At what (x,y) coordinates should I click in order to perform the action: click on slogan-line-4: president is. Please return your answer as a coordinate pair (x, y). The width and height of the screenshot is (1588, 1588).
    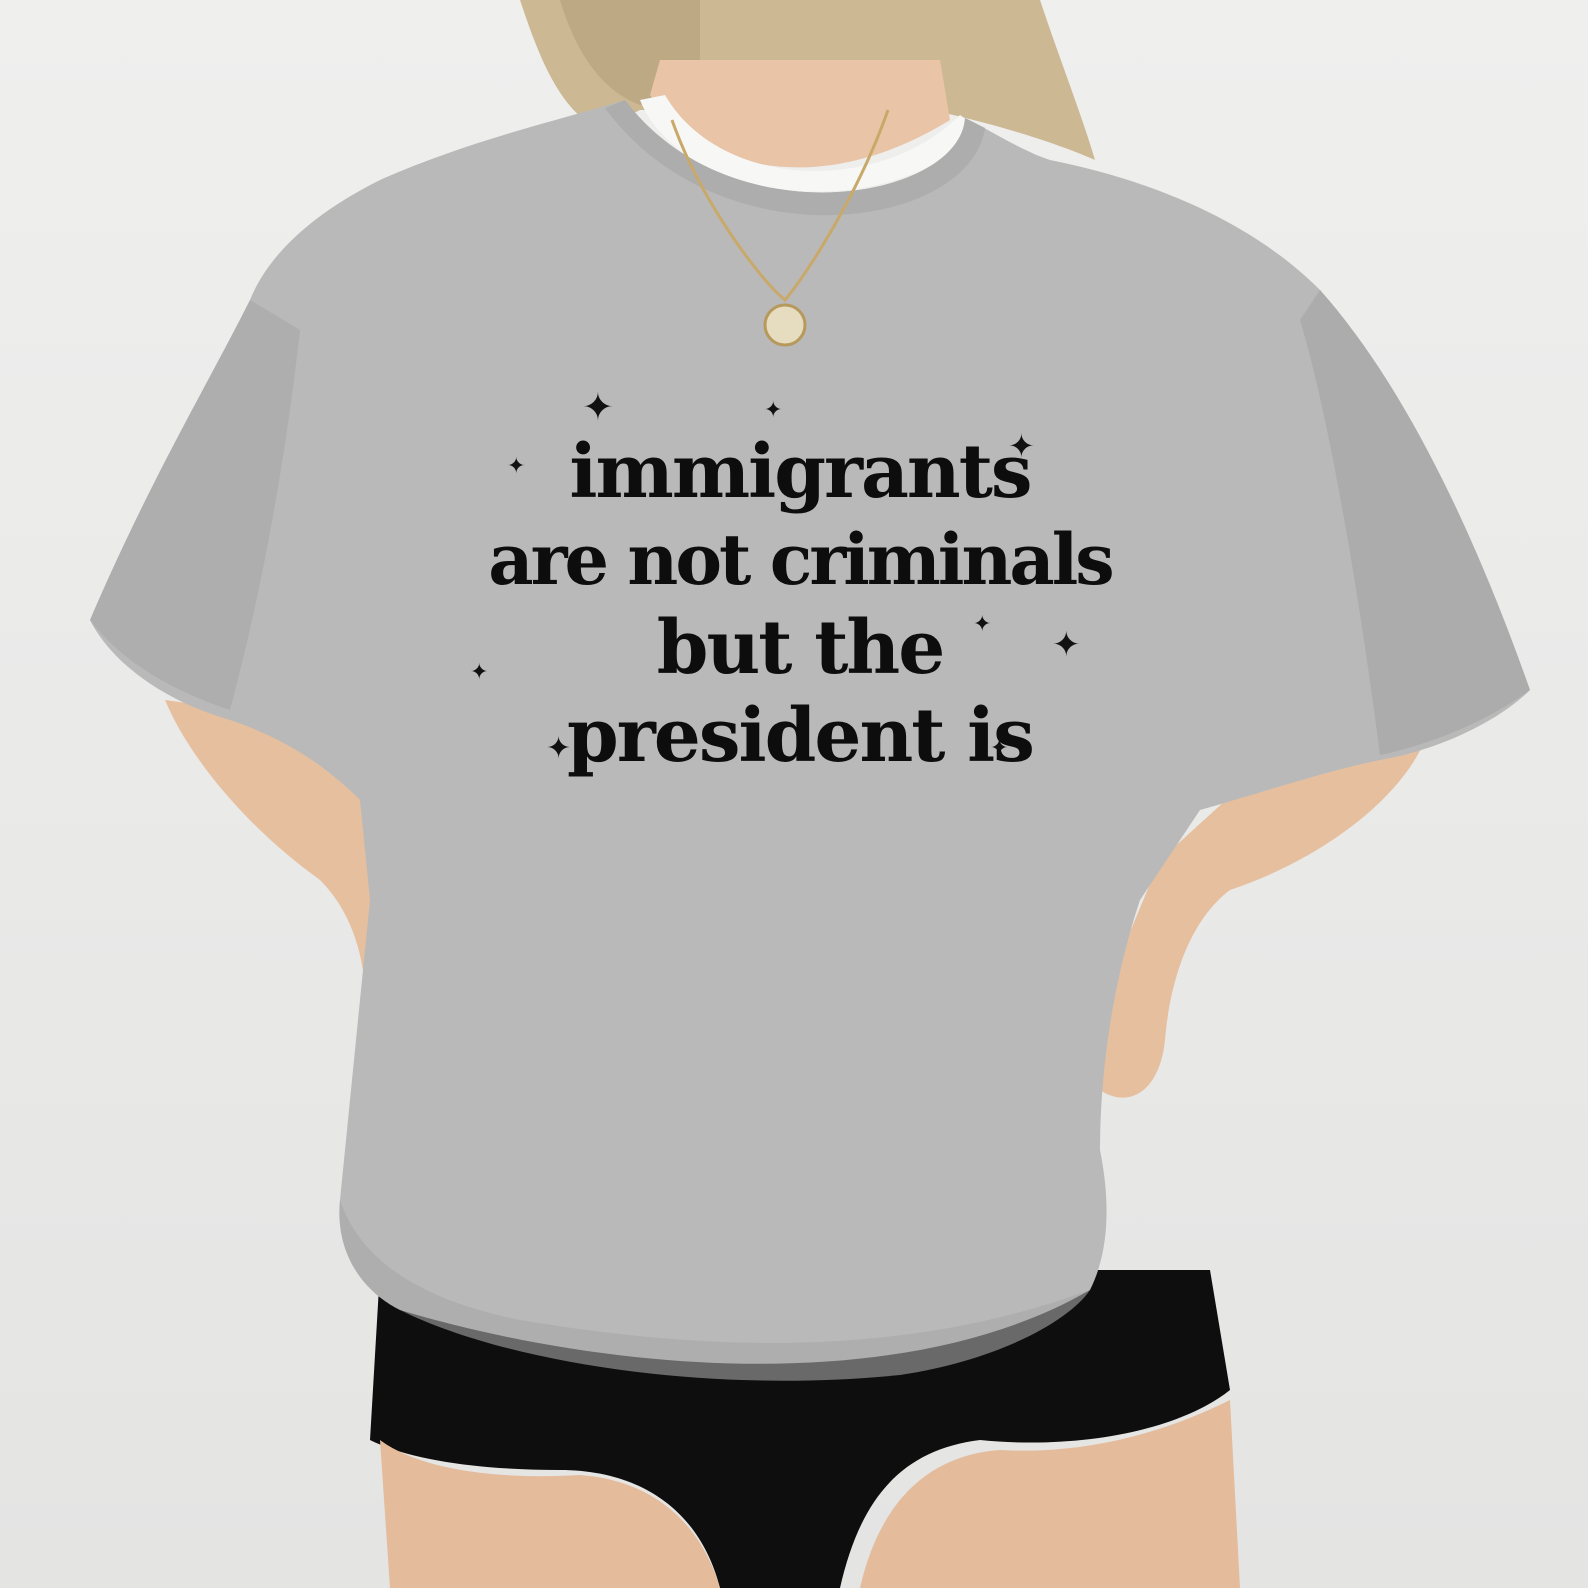
    Looking at the image, I should click on (801, 736).